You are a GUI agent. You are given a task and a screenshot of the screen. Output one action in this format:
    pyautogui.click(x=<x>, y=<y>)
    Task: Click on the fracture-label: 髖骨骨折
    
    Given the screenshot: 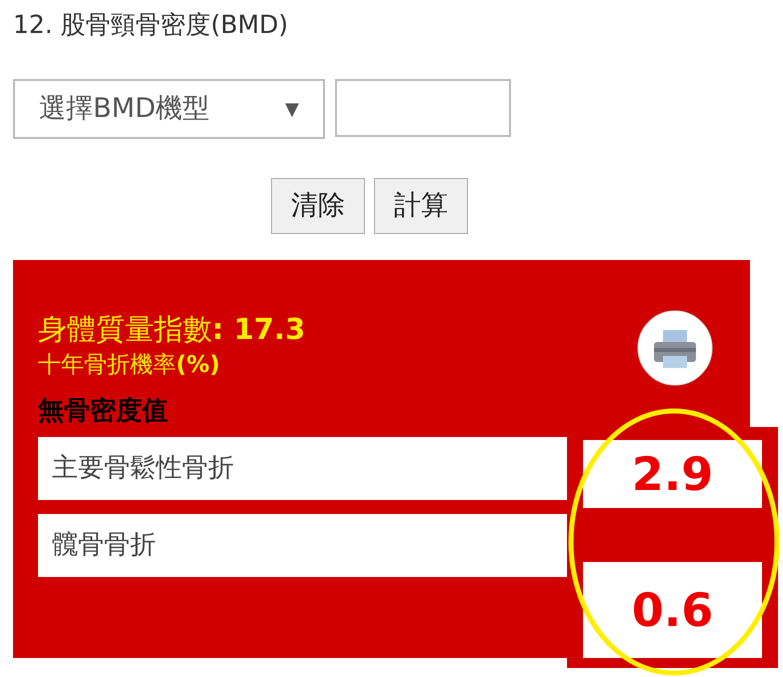 What is the action you would take?
    pyautogui.click(x=302, y=545)
    